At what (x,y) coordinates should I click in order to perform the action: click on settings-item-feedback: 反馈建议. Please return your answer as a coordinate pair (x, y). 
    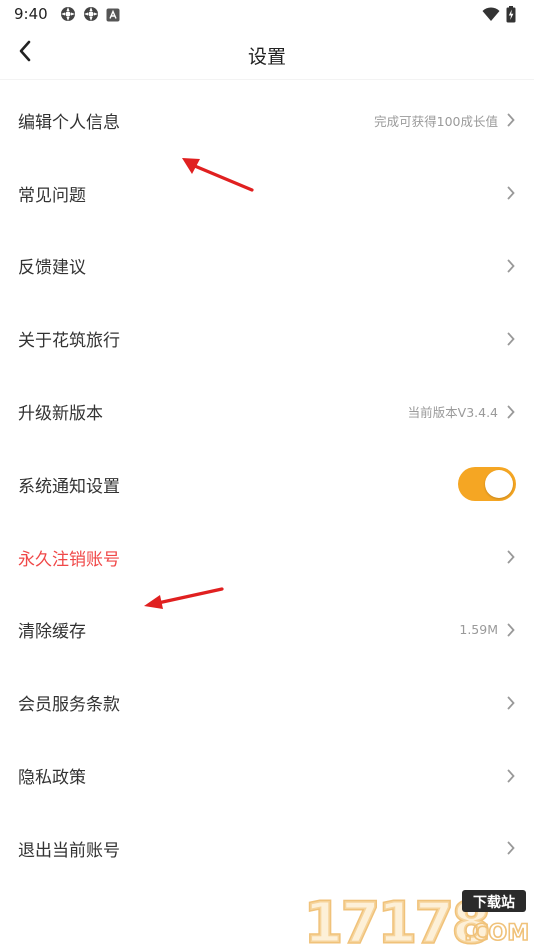
    Looking at the image, I should click on (267, 266).